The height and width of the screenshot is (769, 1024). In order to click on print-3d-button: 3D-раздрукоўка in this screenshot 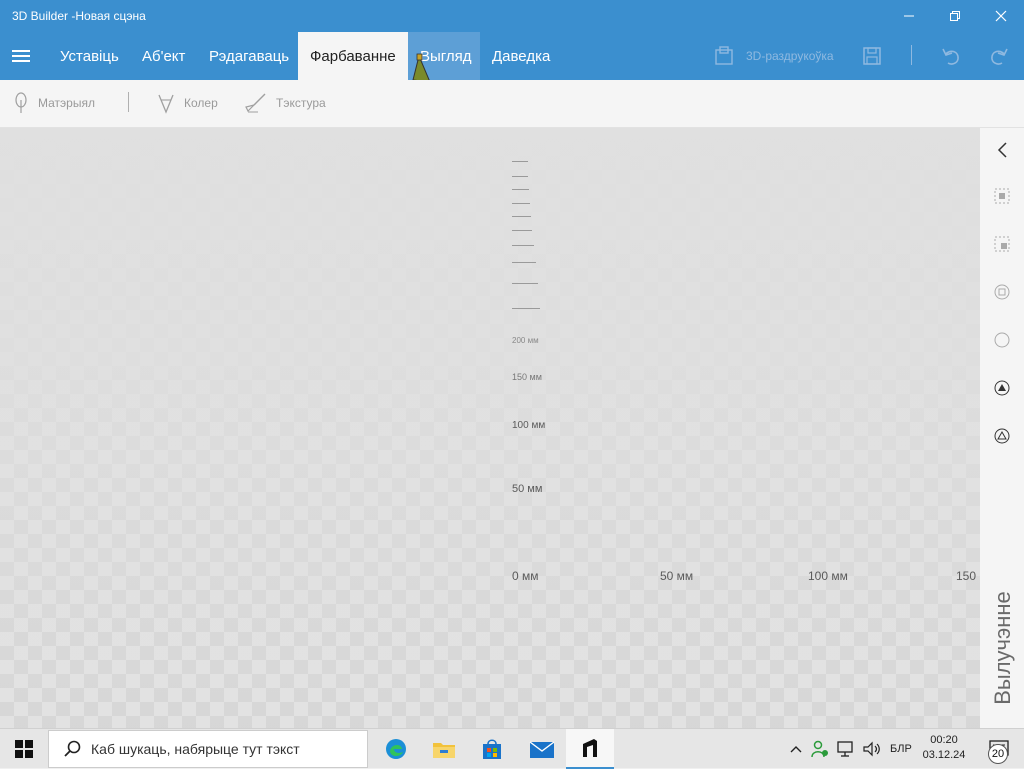, I will do `click(774, 56)`.